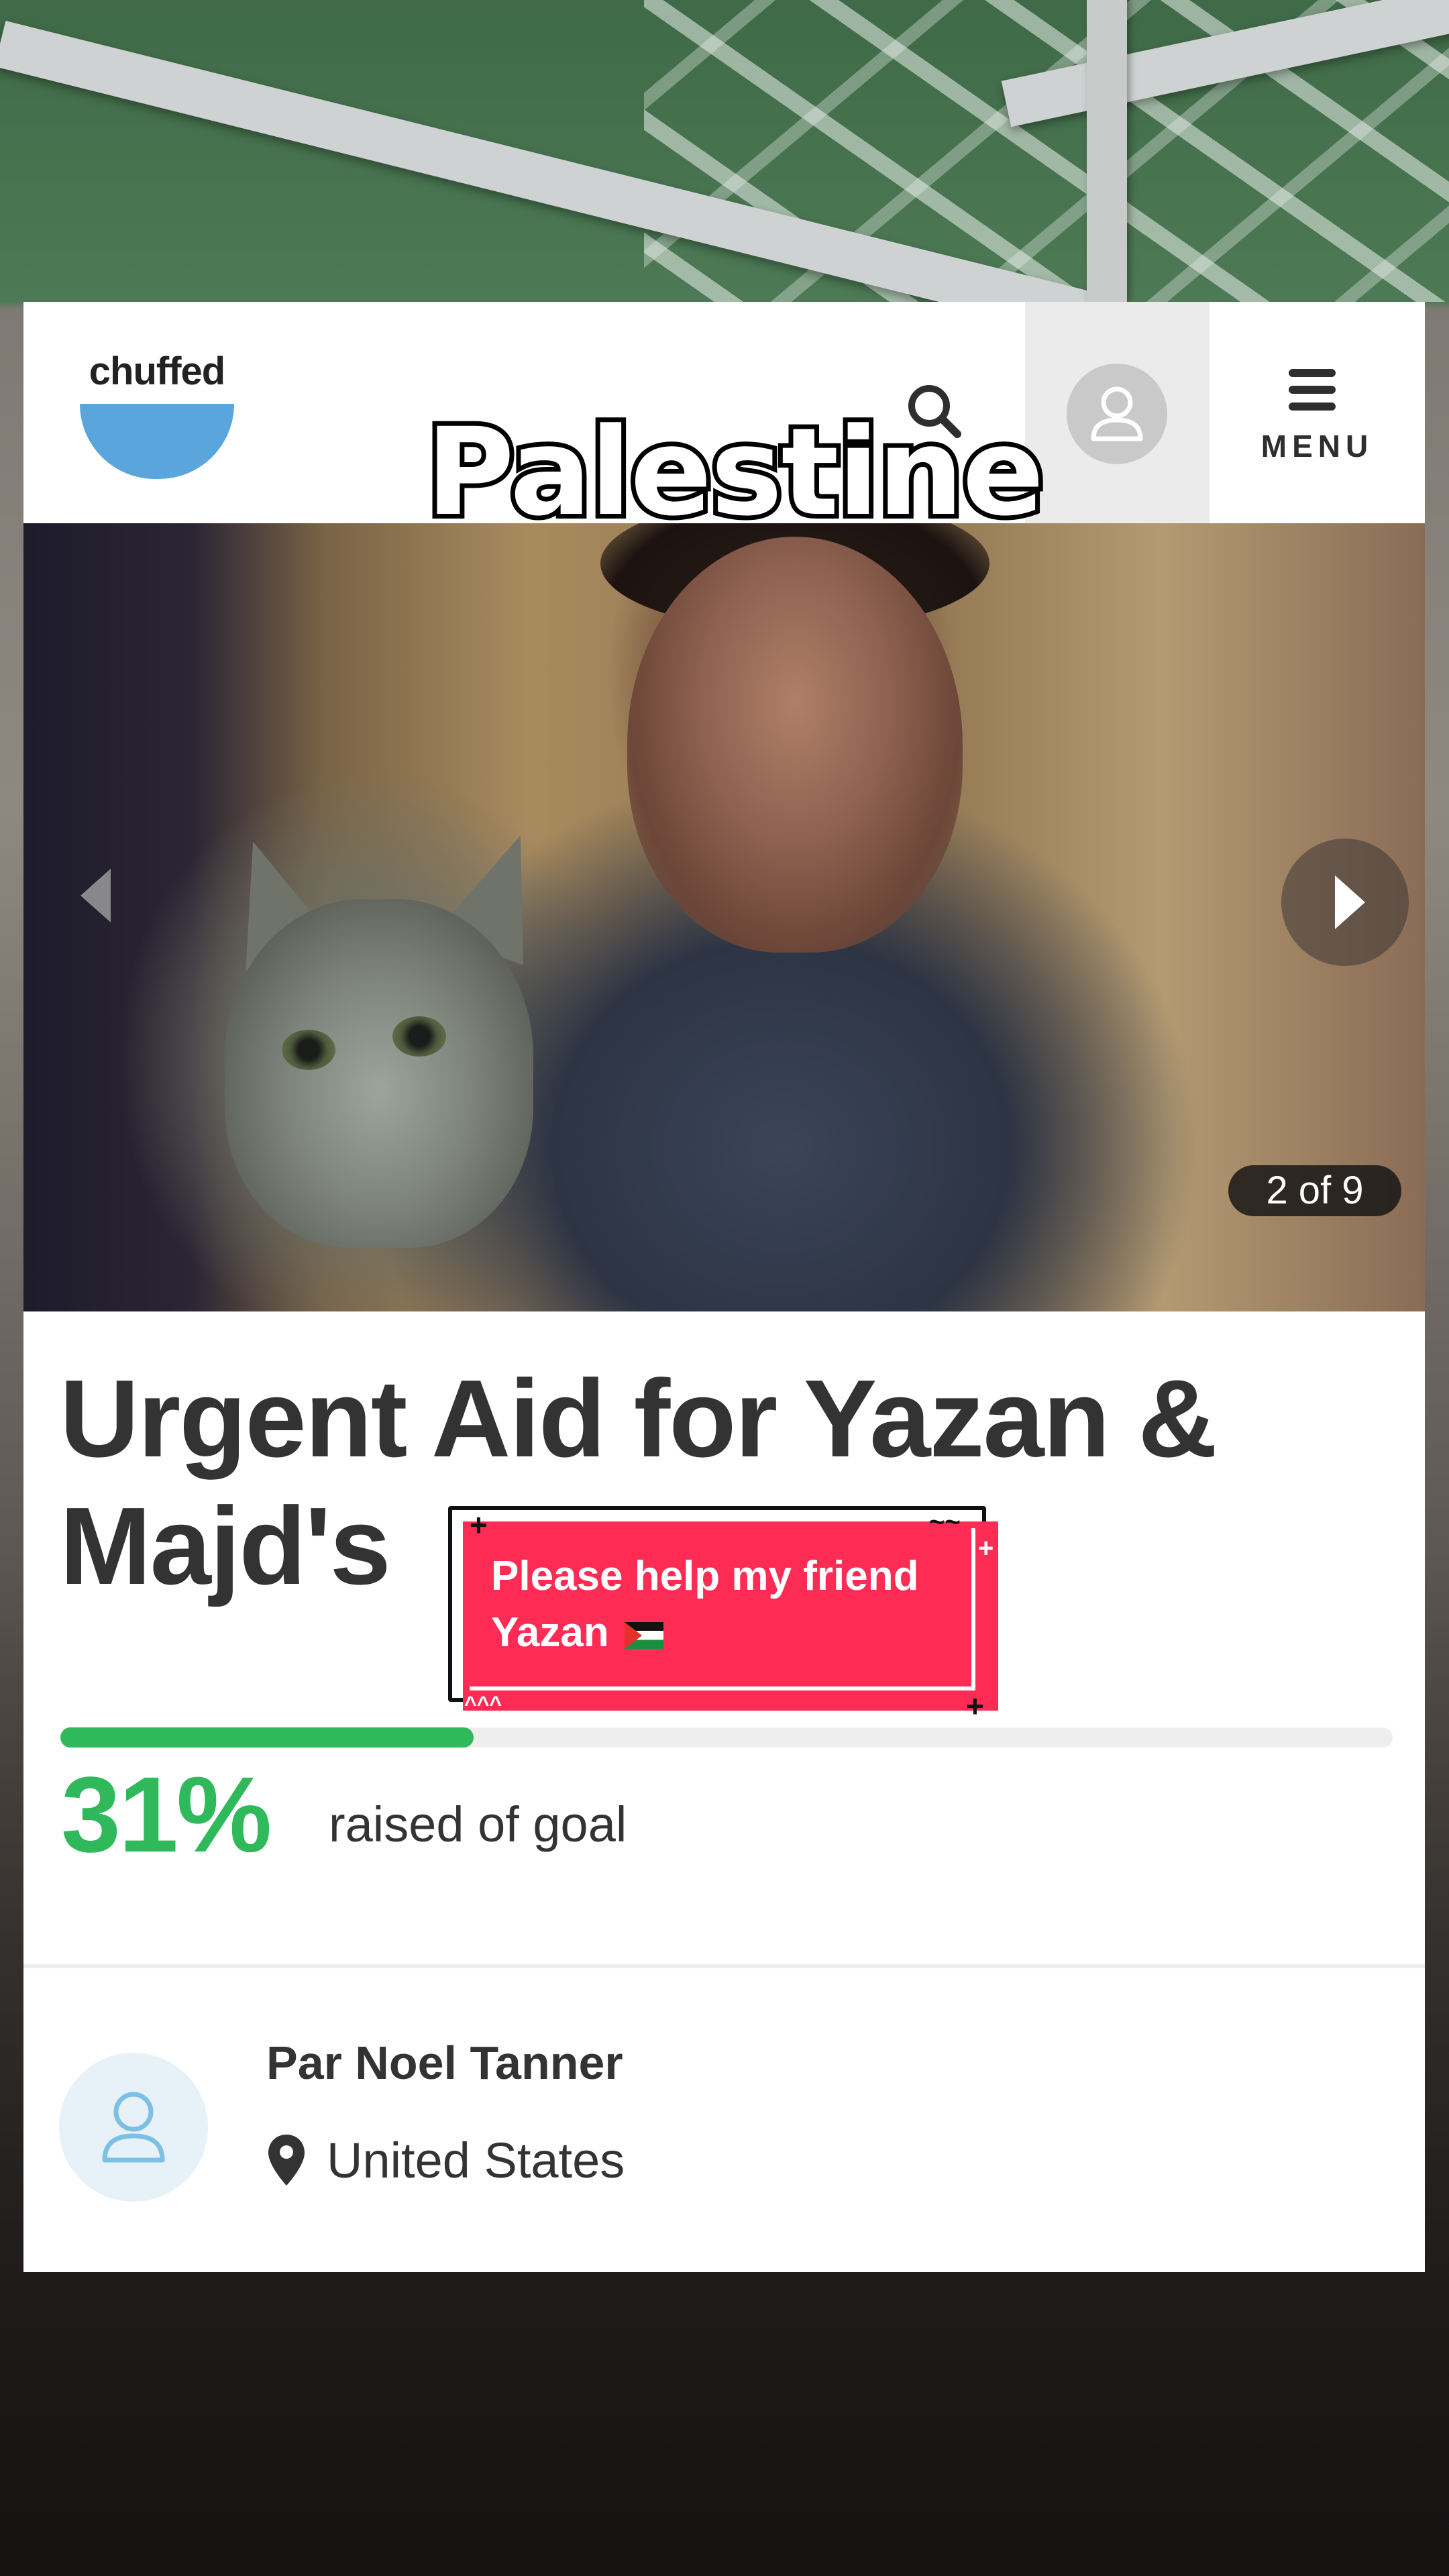 This screenshot has width=1449, height=2576. I want to click on account-button, so click(1117, 412).